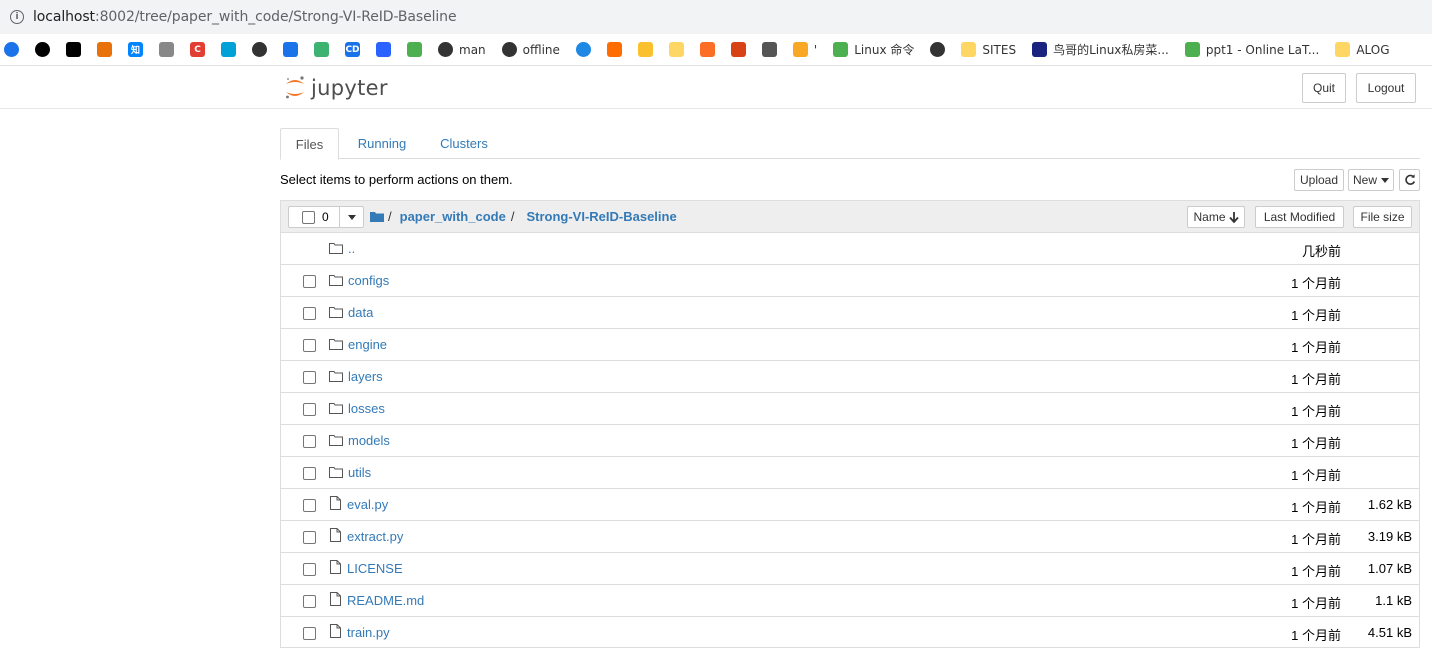 The width and height of the screenshot is (1432, 651). Describe the element at coordinates (1319, 180) in the screenshot. I see `upload-button: Upload` at that location.